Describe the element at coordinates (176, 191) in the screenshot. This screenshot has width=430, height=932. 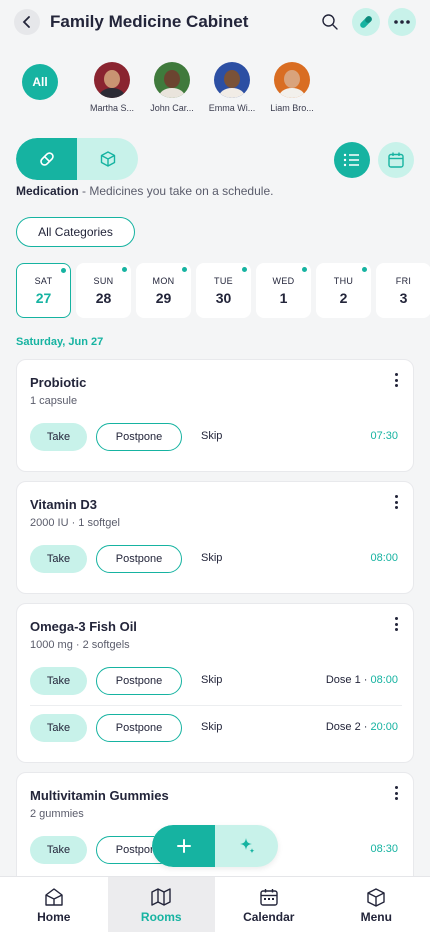
I see `mode-description-text: - Medicines you take on a schedule.` at that location.